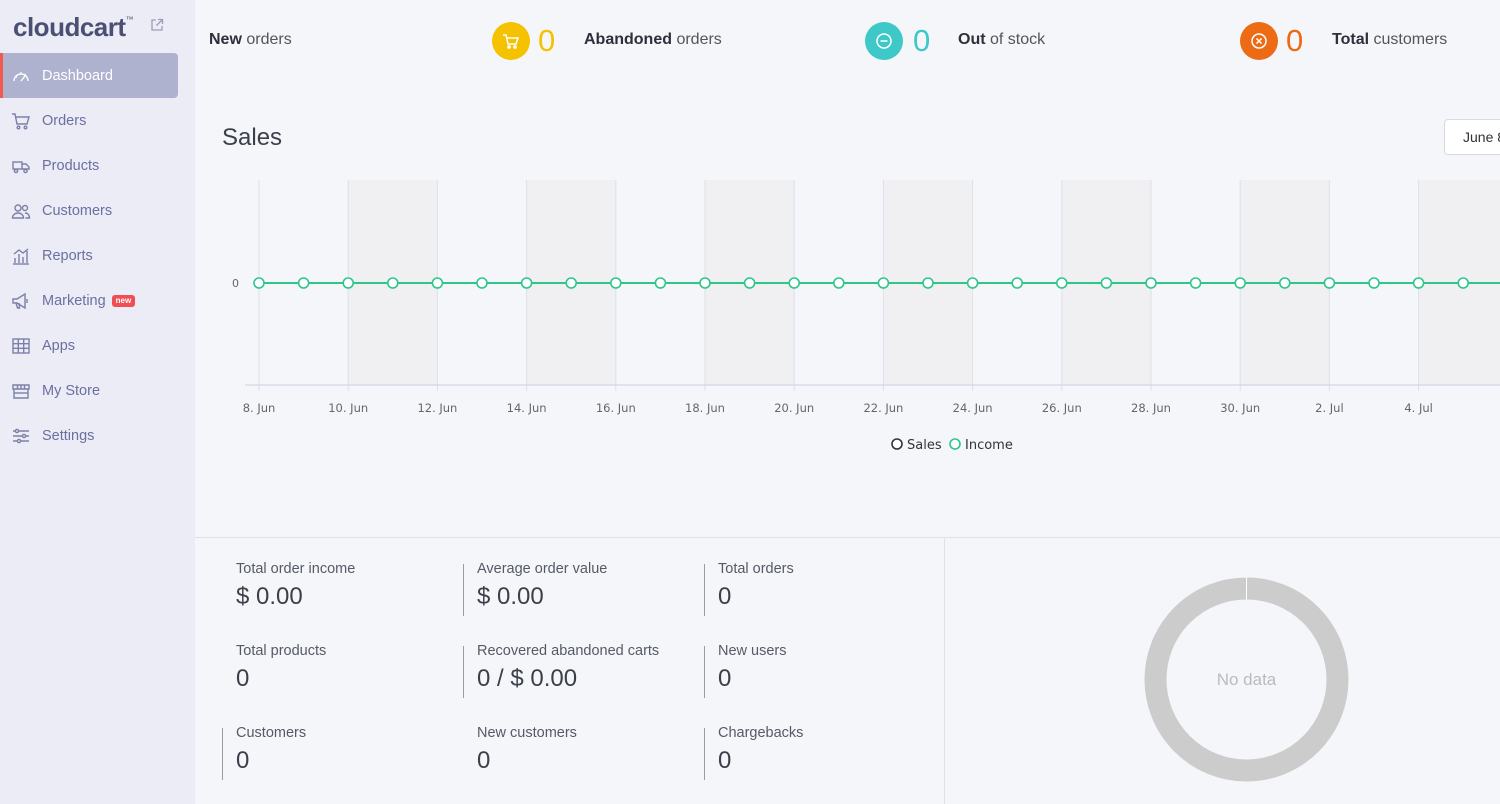  What do you see at coordinates (616, 408) in the screenshot?
I see `x-tick-label: 16. Jun` at bounding box center [616, 408].